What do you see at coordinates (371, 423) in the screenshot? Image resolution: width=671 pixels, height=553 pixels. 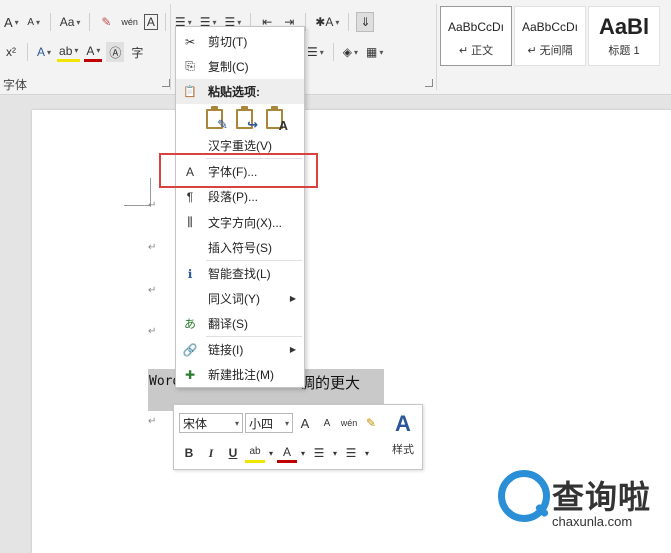 I see `format-painter-icon: ✎` at bounding box center [371, 423].